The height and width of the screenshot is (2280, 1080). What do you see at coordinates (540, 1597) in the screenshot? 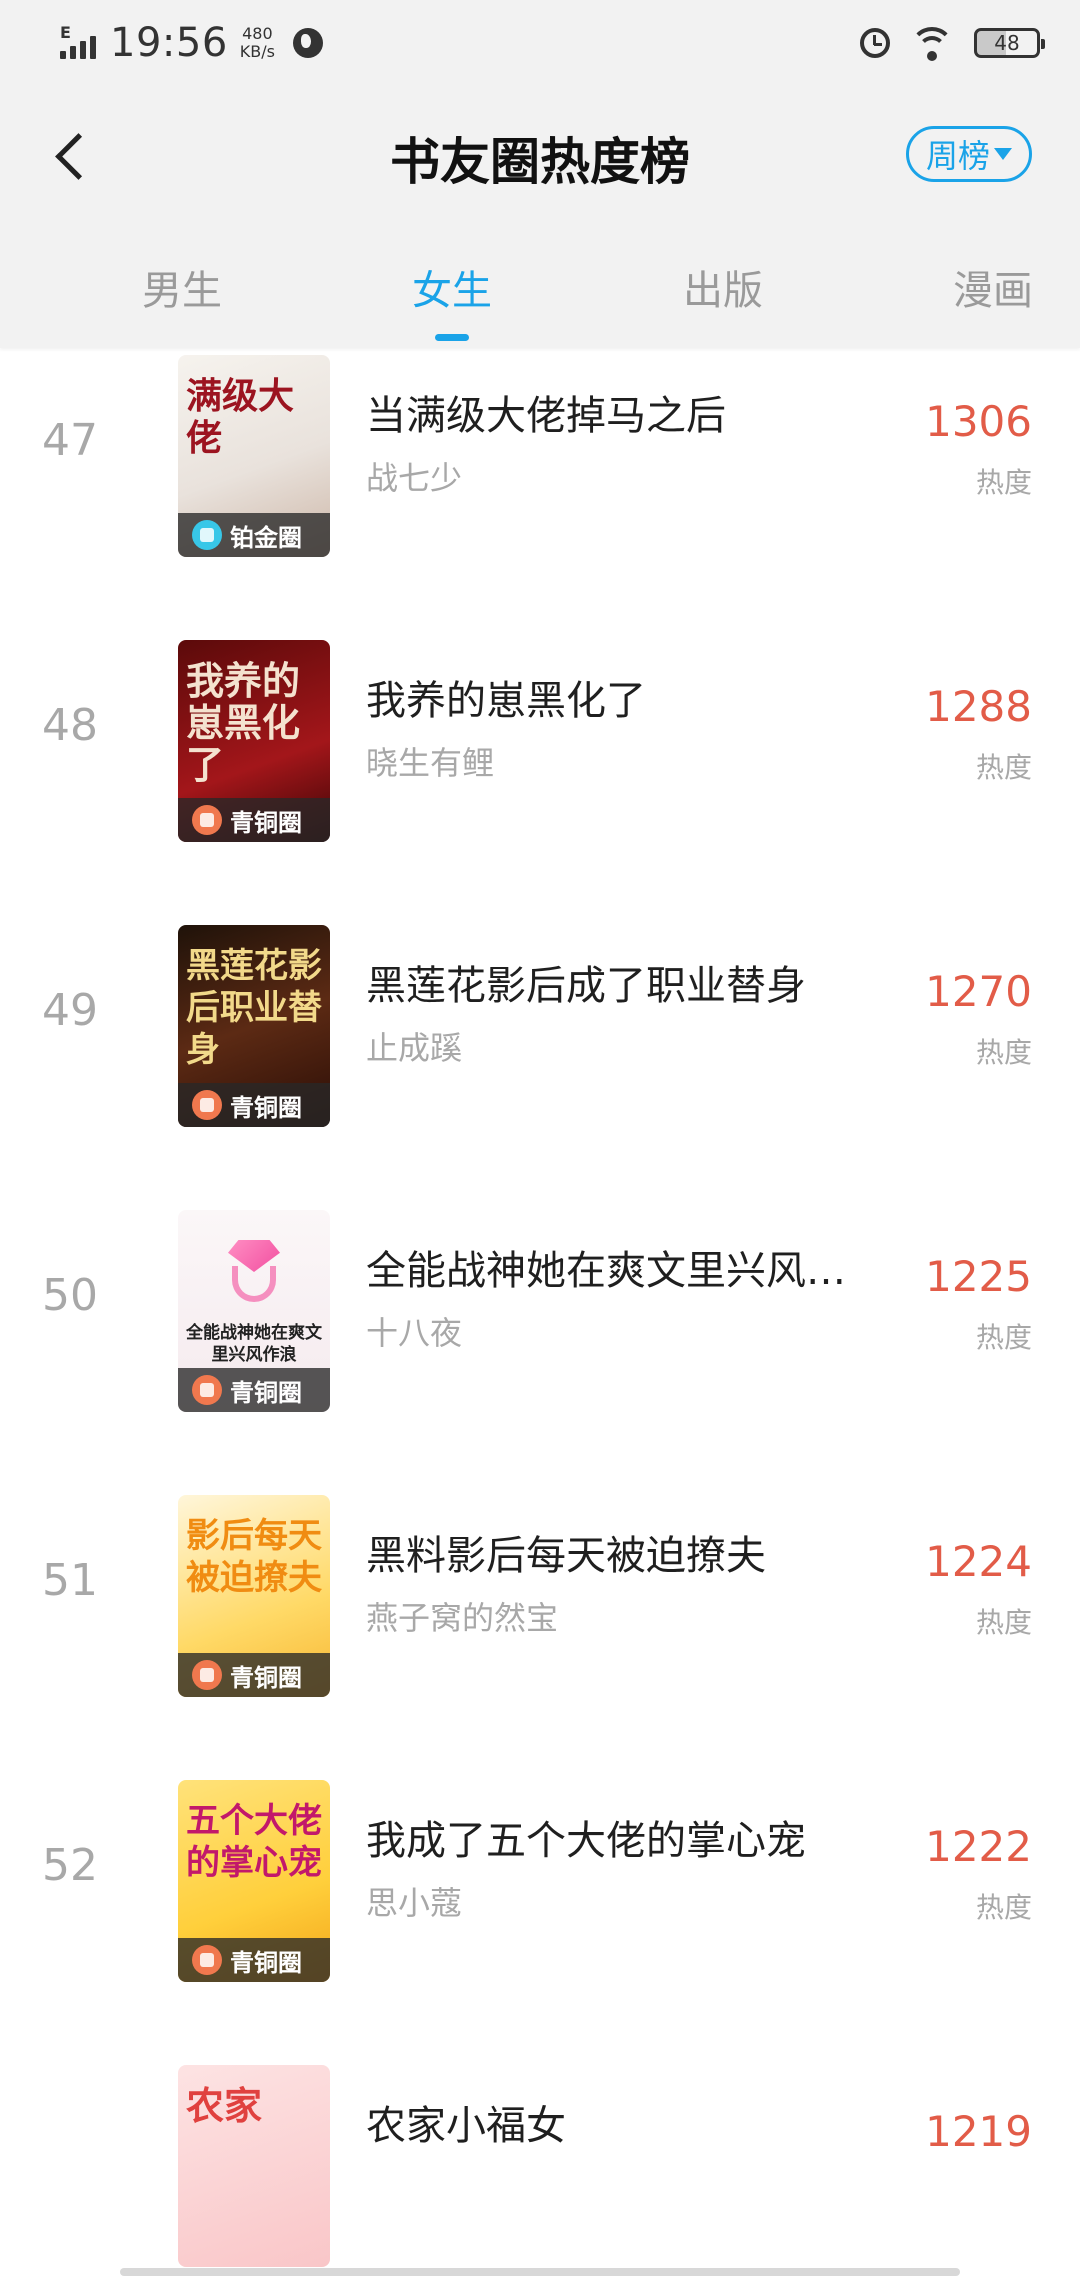
I see `list-item: 51 影后每天被迫撩夫 青铜圈 黑料影后每天被迫撩夫 燕子窝的然宝 1224 热度` at bounding box center [540, 1597].